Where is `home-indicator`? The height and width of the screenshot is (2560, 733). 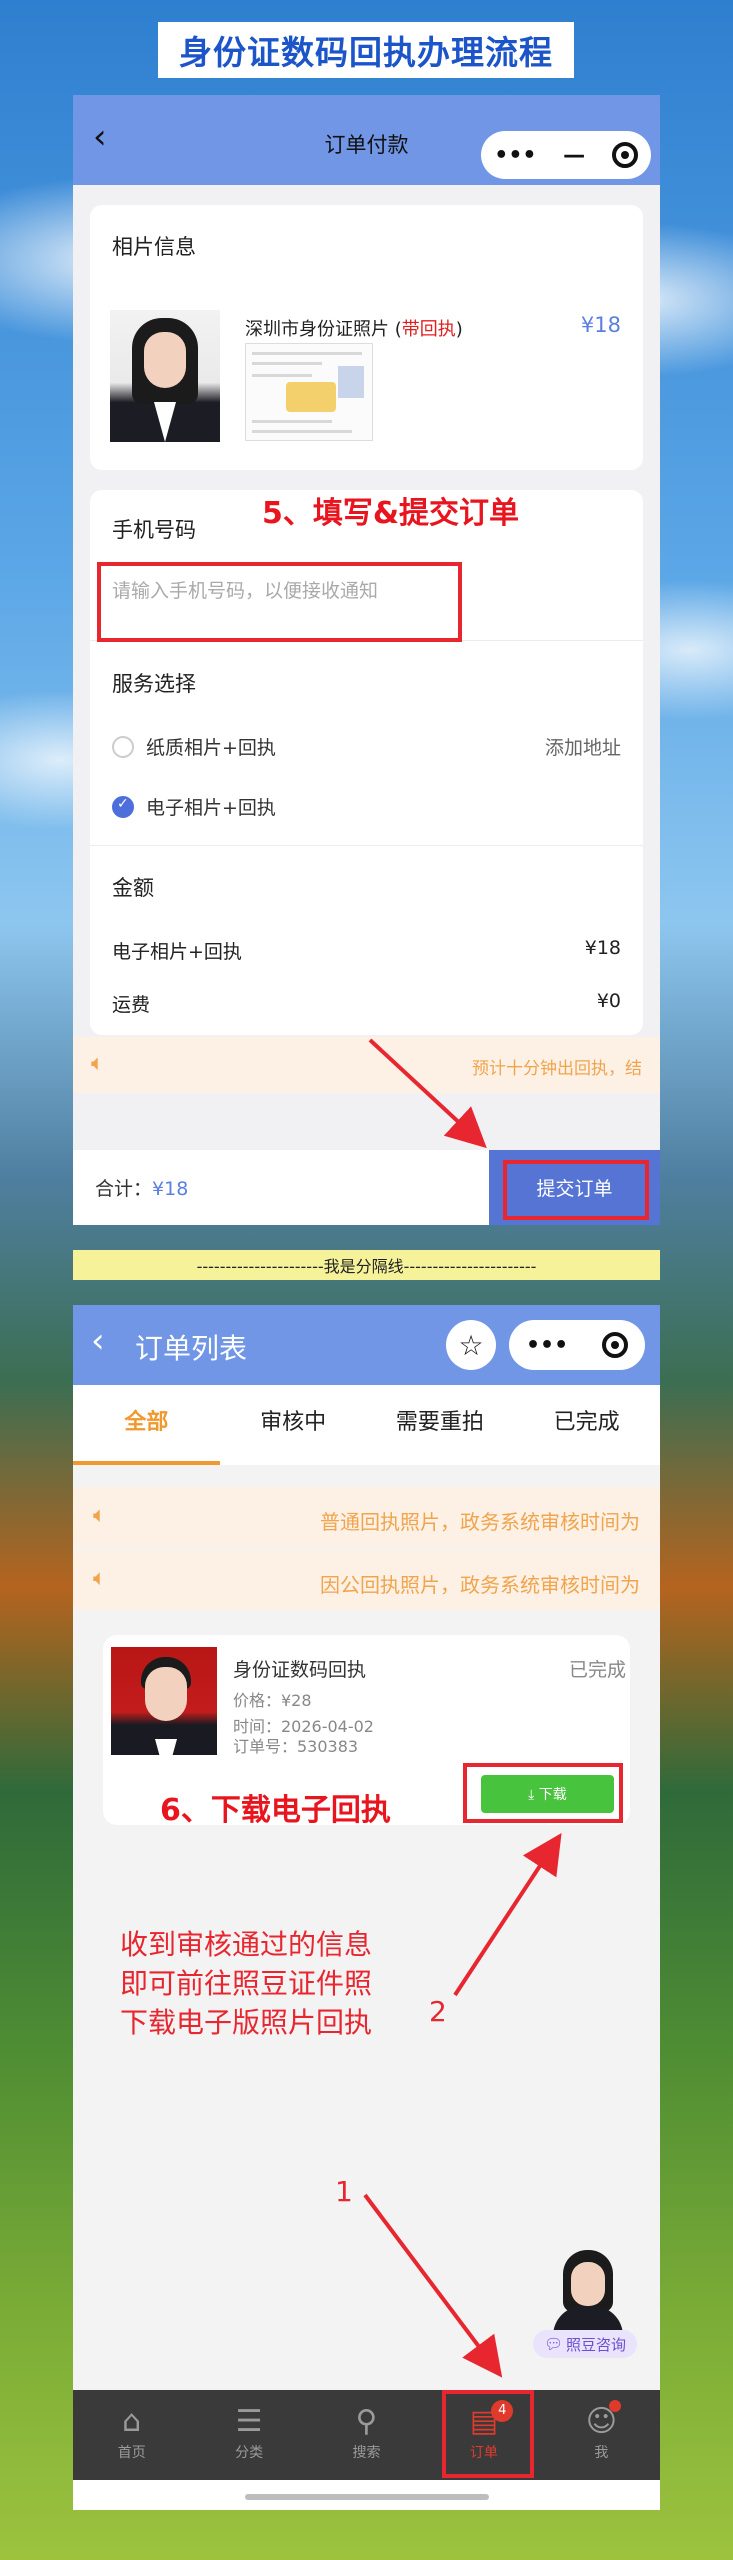 home-indicator is located at coordinates (366, 2495).